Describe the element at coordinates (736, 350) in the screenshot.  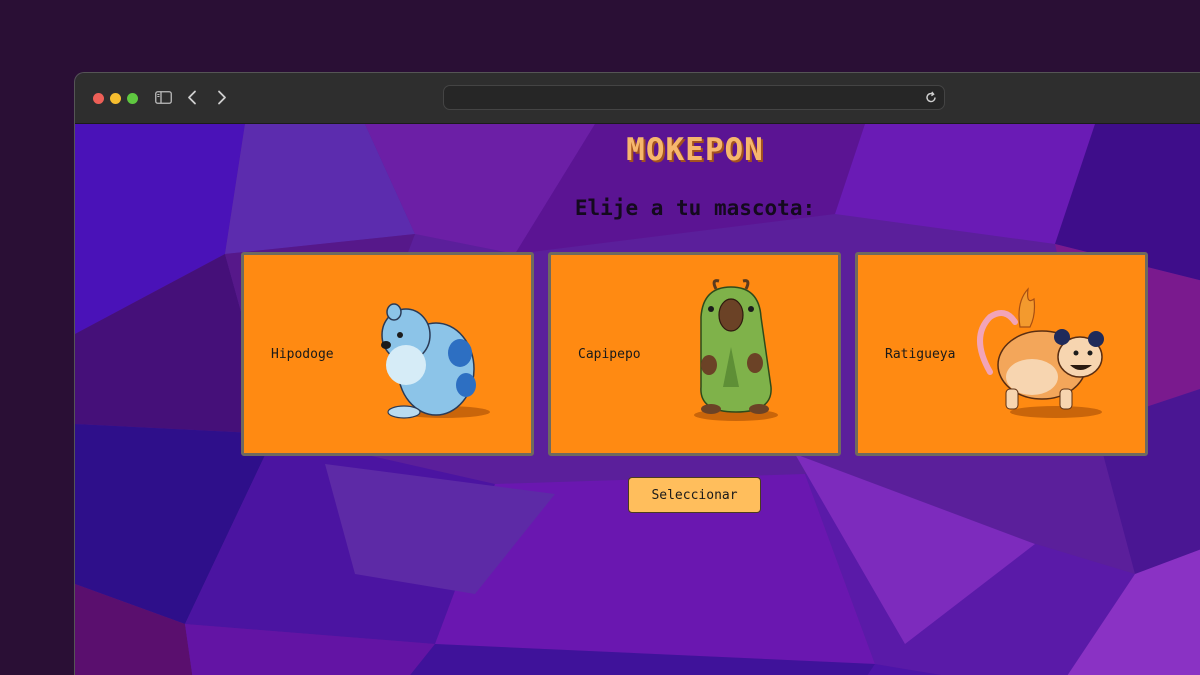
I see `capipepo-image` at that location.